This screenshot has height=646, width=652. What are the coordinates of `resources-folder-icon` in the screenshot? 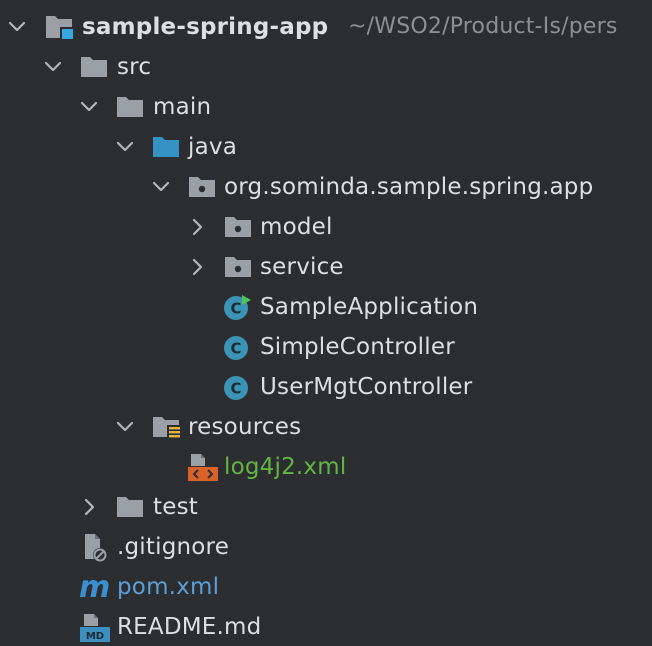 It's located at (166, 427).